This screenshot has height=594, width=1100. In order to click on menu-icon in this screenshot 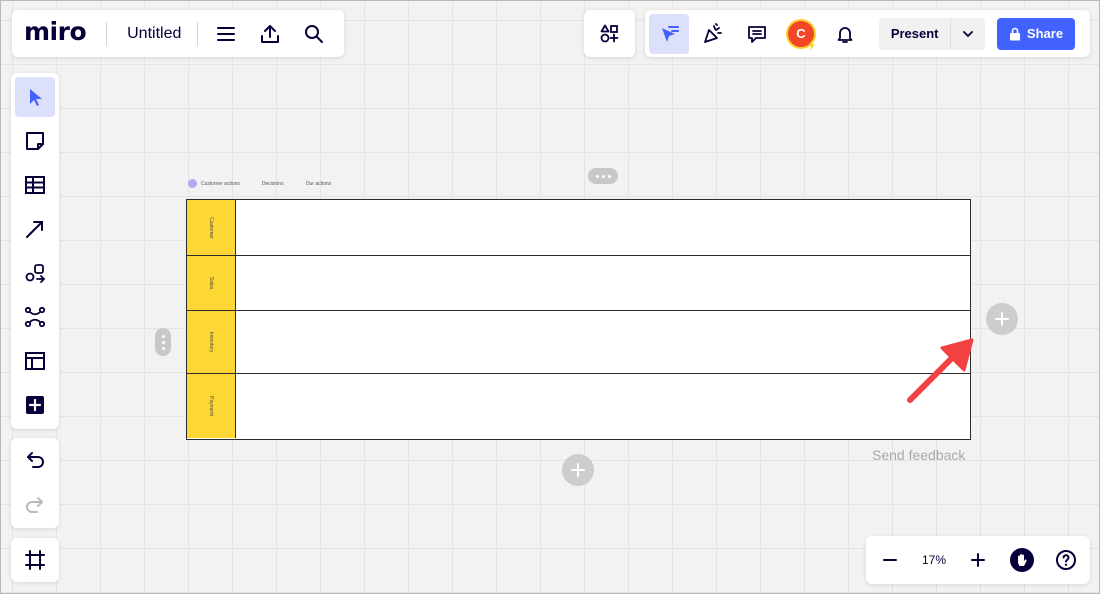, I will do `click(226, 33)`.